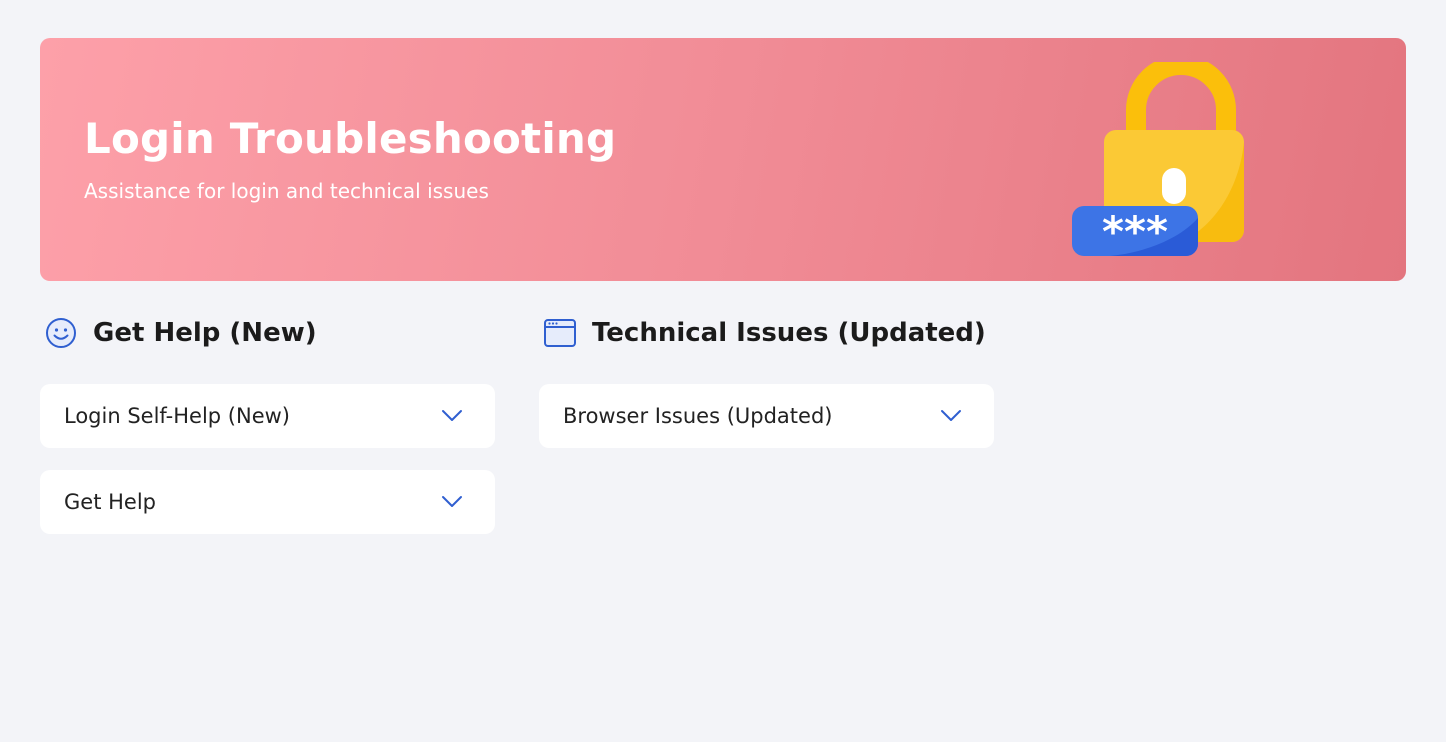  I want to click on accordion-browser-issues: Browser Issues (Updated), so click(766, 416).